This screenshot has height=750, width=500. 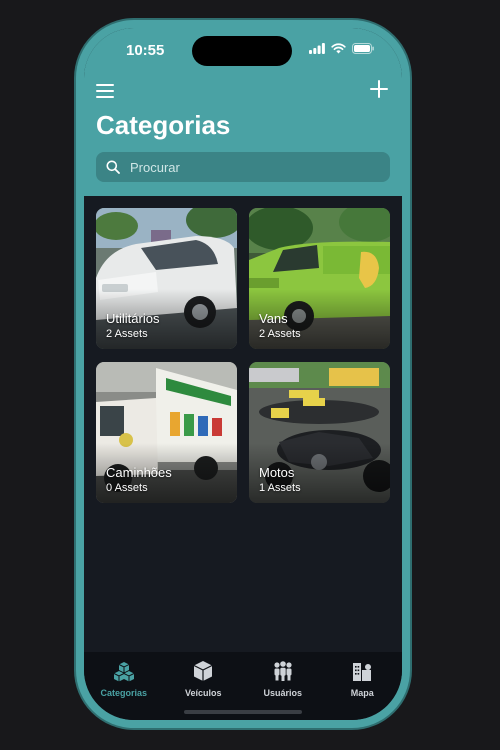 What do you see at coordinates (319, 432) in the screenshot?
I see `category-card-motos: Motos 1 Assets` at bounding box center [319, 432].